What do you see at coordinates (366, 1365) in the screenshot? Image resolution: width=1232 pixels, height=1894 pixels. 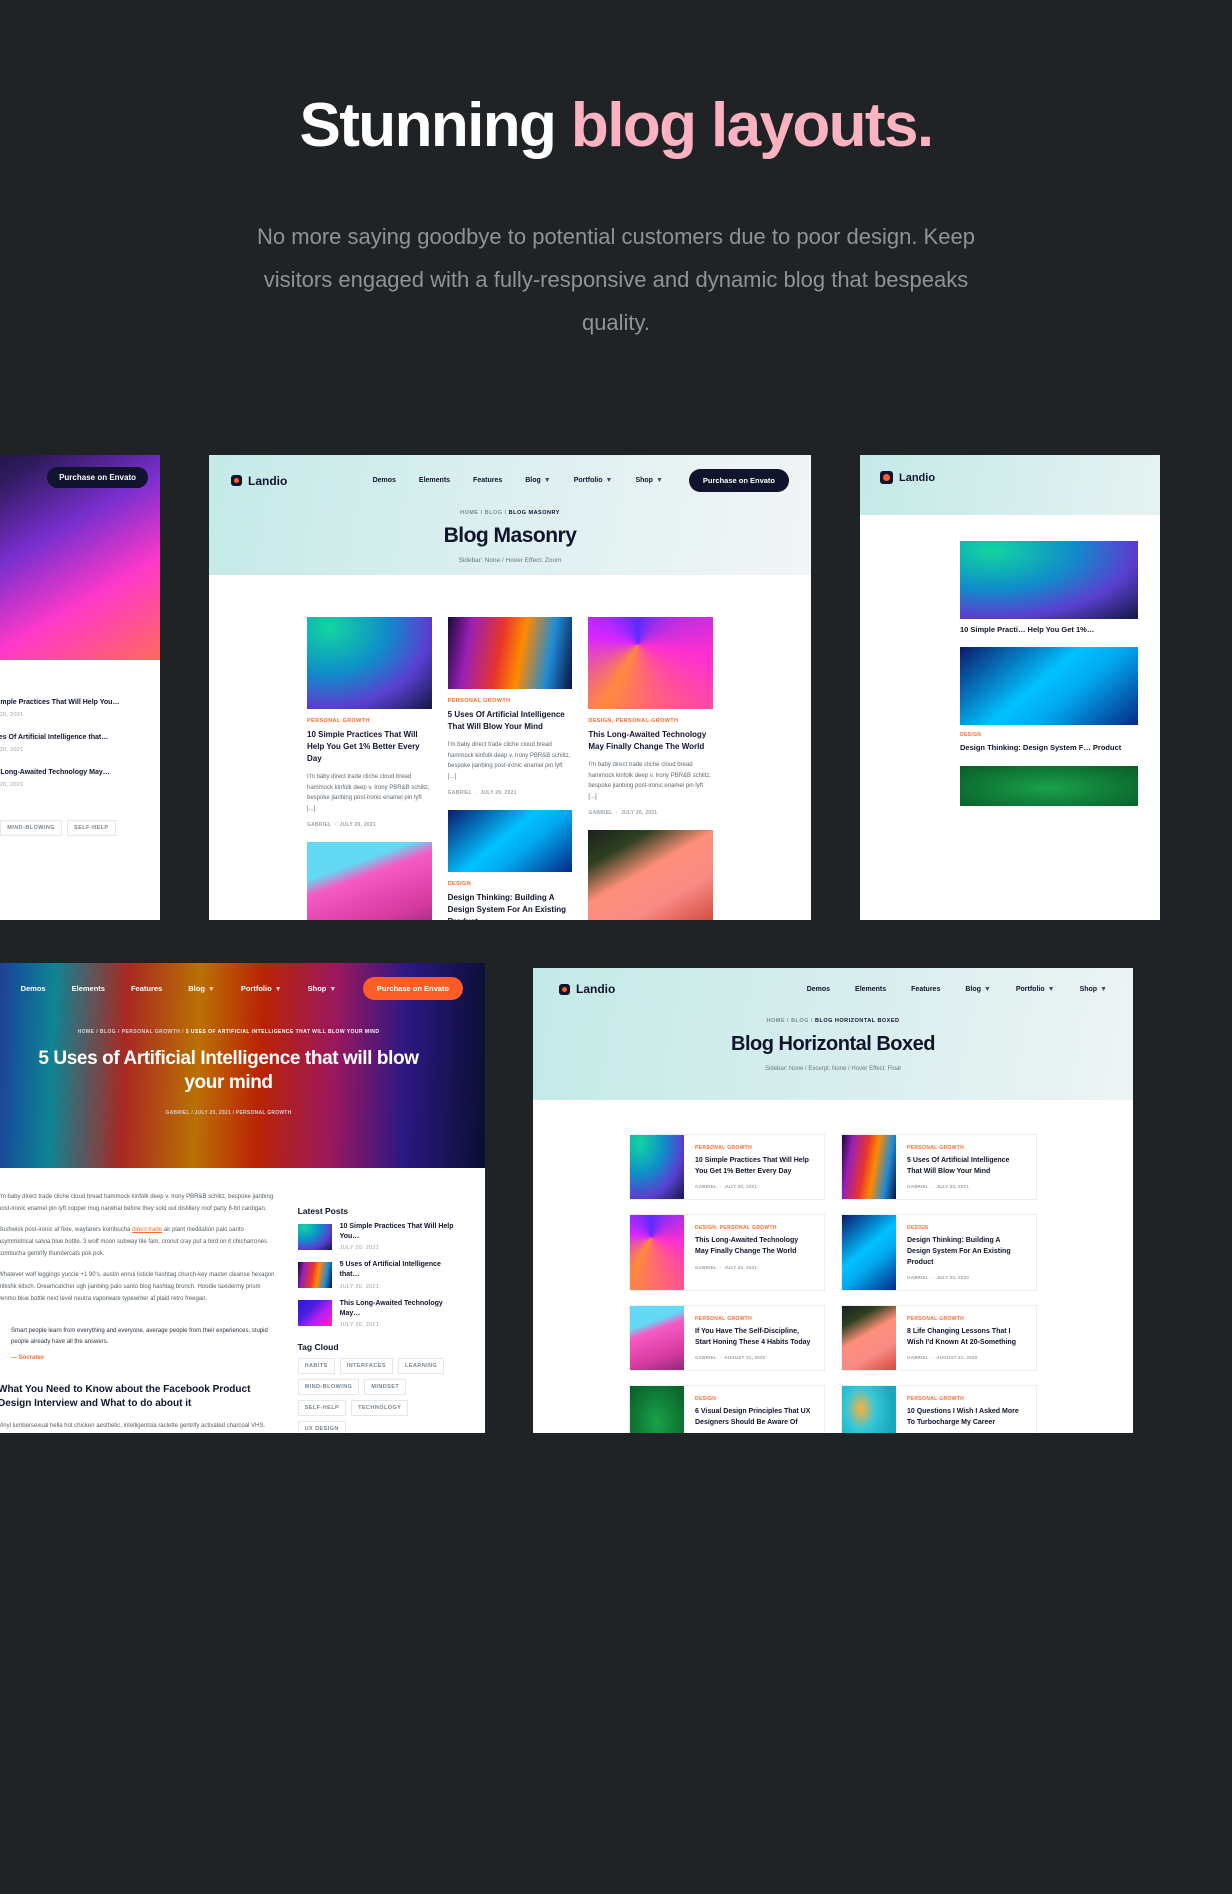 I see `tag-chip: INTERFACES` at bounding box center [366, 1365].